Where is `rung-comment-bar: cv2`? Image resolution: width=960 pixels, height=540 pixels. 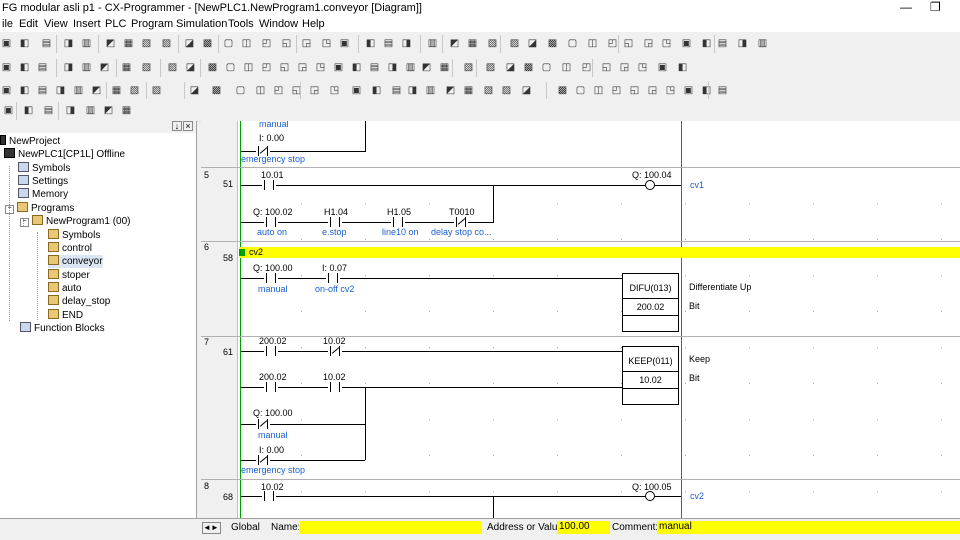
rung-comment-bar: cv2 is located at coordinates (599, 252).